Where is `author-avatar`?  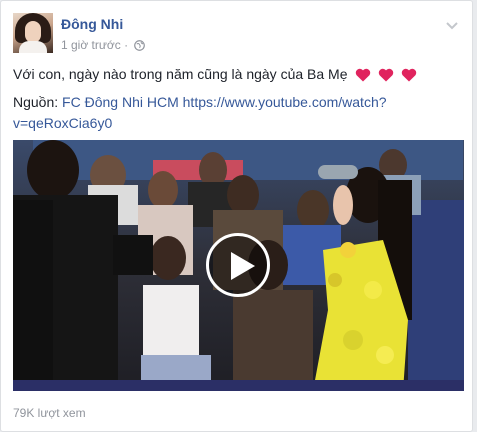
author-avatar is located at coordinates (33, 33).